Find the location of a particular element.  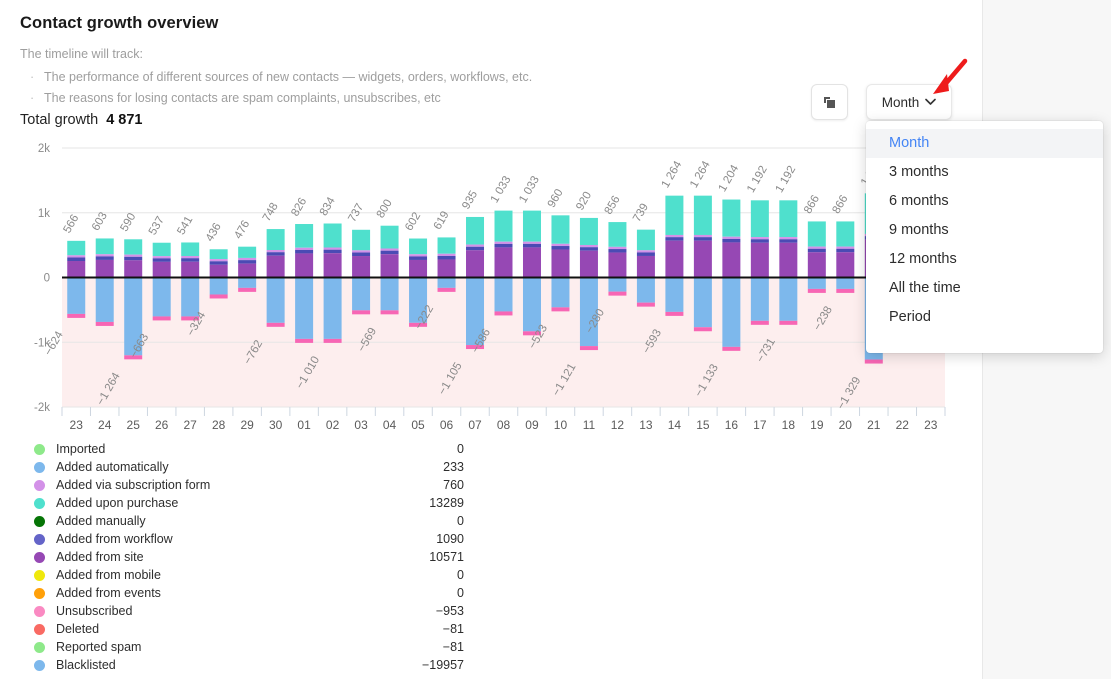

dropdown-item-9-months: 9 months is located at coordinates (984, 230).